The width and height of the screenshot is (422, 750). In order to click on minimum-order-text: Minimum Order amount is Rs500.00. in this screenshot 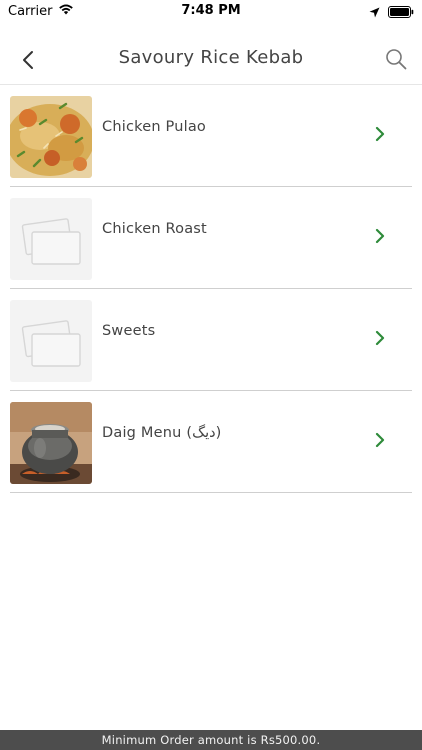, I will do `click(211, 740)`.